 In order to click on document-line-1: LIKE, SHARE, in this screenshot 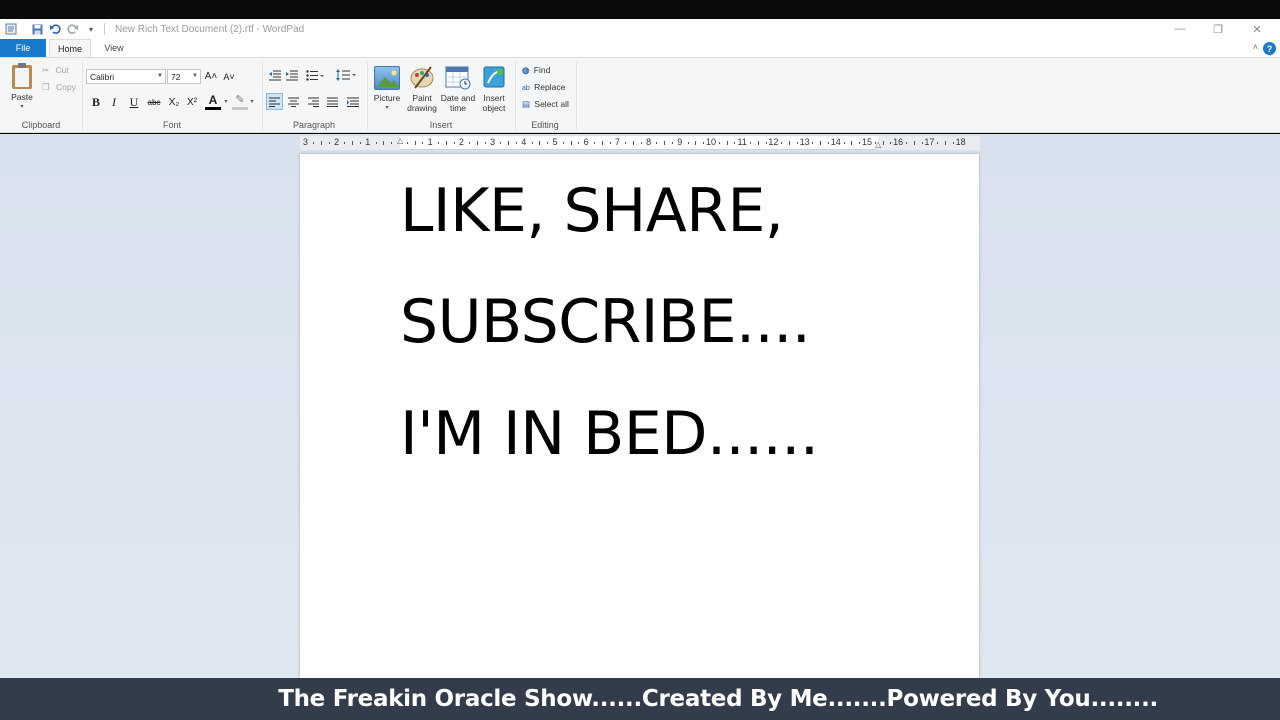, I will do `click(592, 211)`.